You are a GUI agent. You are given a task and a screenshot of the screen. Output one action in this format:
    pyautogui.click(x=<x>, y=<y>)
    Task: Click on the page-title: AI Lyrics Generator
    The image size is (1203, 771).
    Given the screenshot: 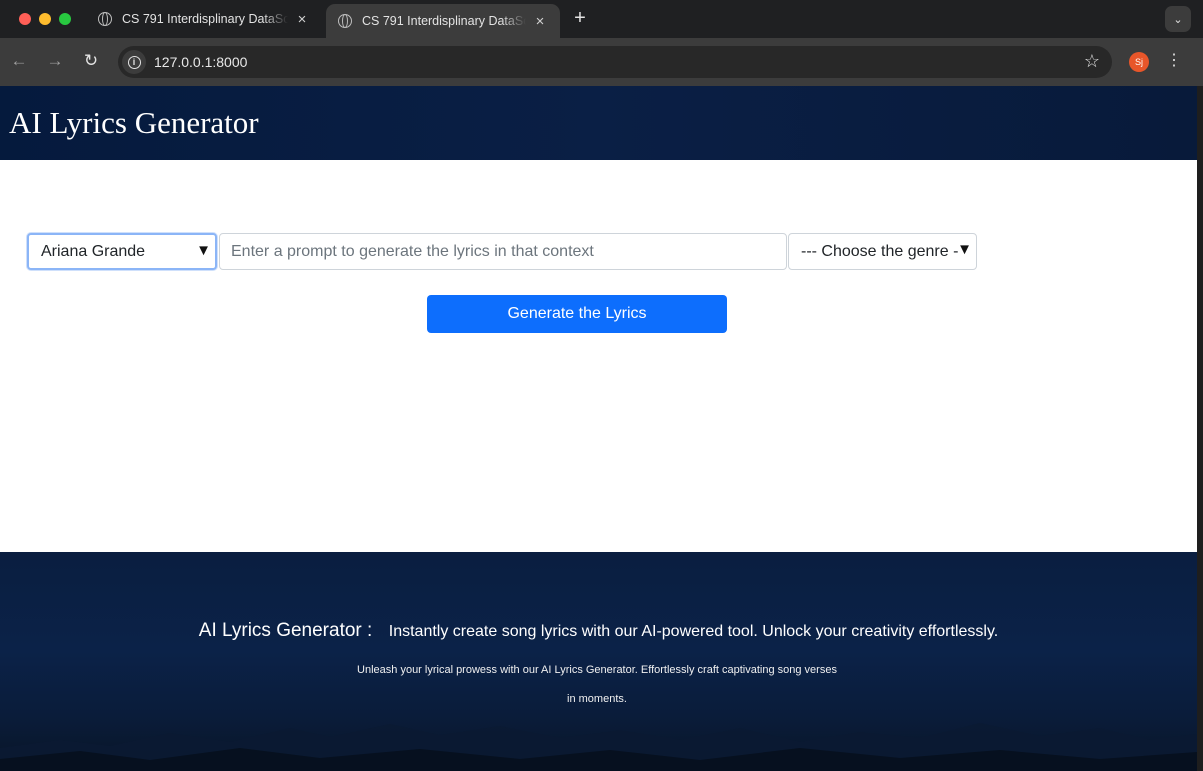 What is the action you would take?
    pyautogui.click(x=134, y=122)
    